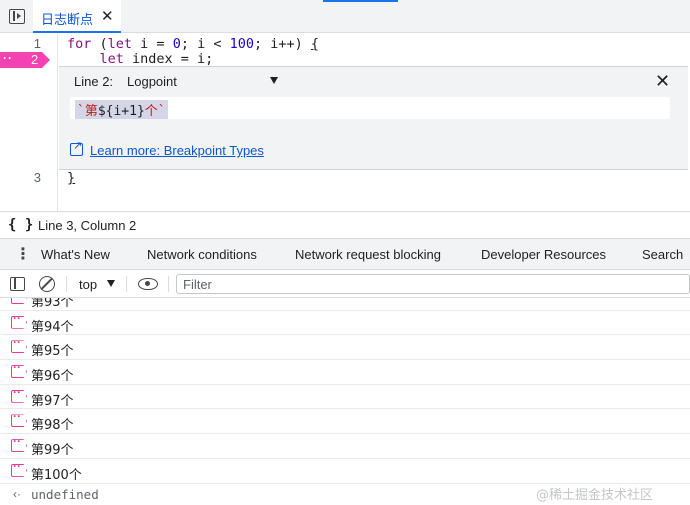  Describe the element at coordinates (17, 494) in the screenshot. I see `return-value-icon: ‹·` at that location.